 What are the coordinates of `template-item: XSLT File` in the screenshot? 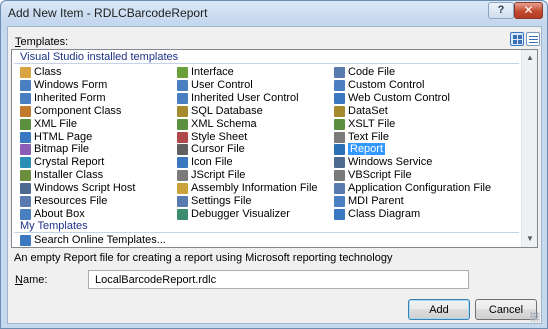 It's located at (364, 124).